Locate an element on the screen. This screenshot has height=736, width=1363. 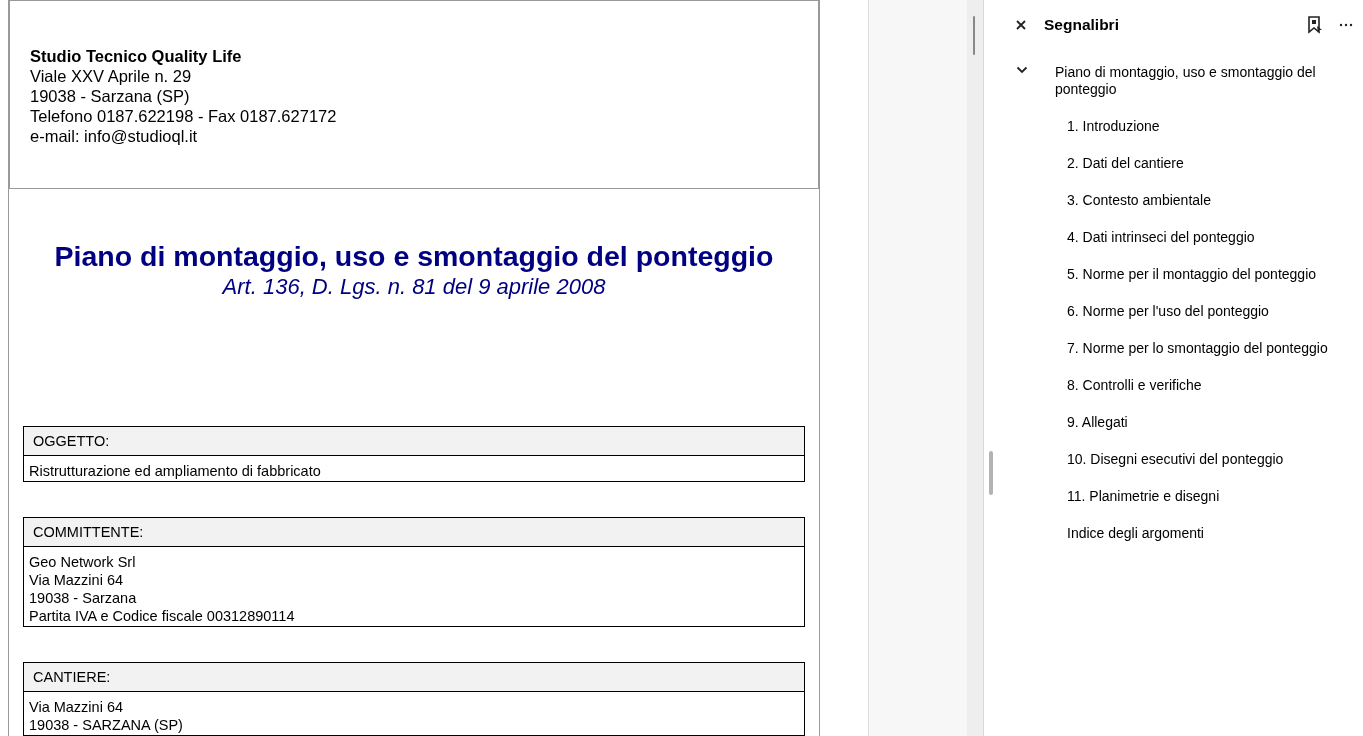
bookmark-item: 9. Allegati is located at coordinates (1173, 422).